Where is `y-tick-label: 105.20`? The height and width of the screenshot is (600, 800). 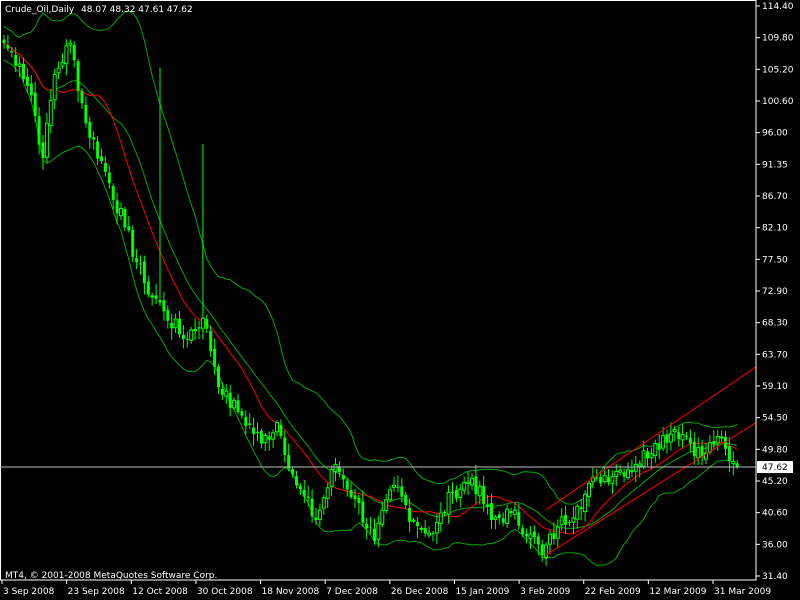 y-tick-label: 105.20 is located at coordinates (778, 70).